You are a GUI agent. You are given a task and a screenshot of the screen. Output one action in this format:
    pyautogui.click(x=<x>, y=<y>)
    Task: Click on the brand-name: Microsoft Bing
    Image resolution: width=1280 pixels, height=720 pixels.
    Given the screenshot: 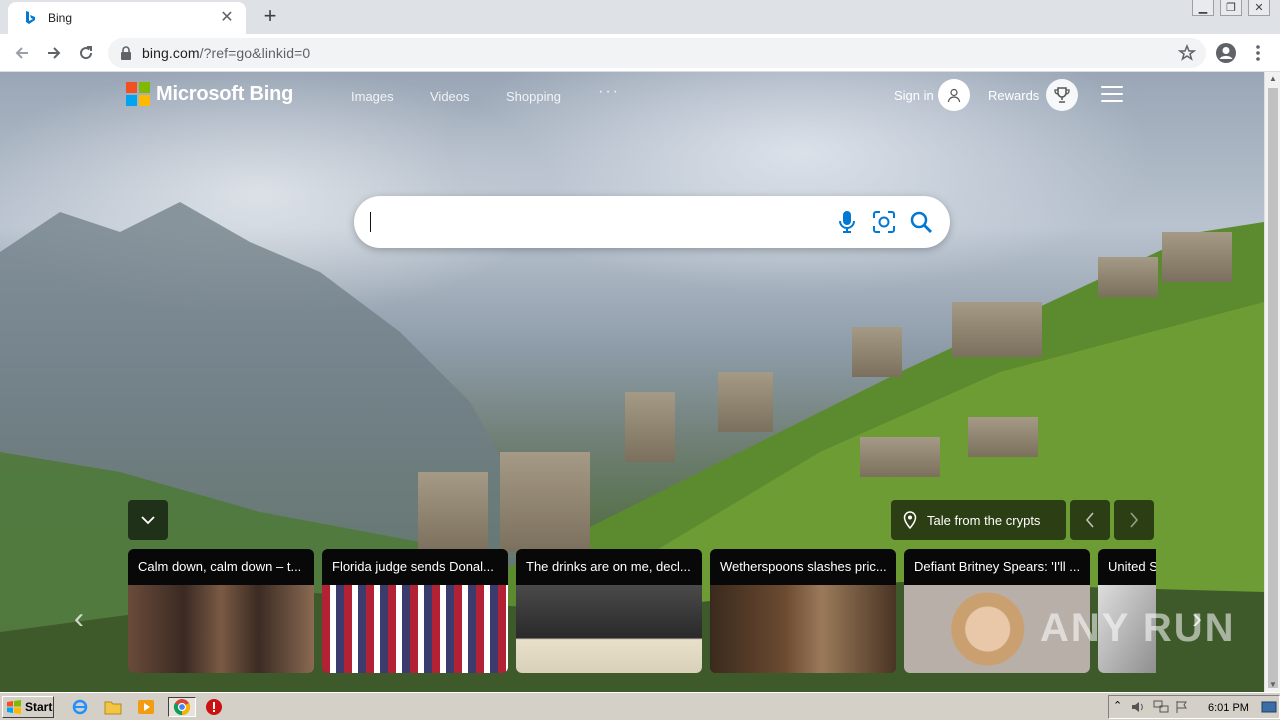 What is the action you would take?
    pyautogui.click(x=225, y=93)
    